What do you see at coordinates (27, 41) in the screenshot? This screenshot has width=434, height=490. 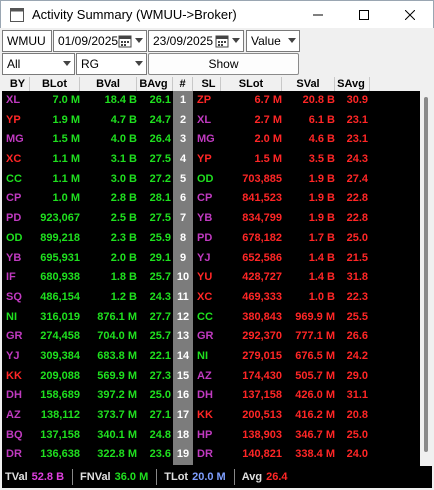 I see `stock-input: WMUU` at bounding box center [27, 41].